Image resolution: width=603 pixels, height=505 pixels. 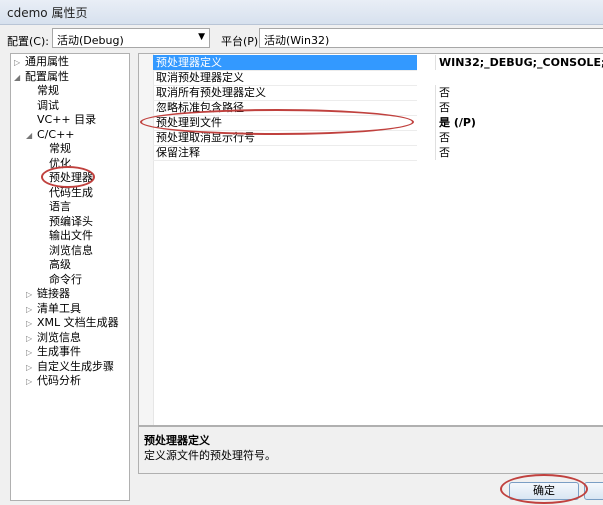 I want to click on tree-item-cpp-general: 常规, so click(x=60, y=149).